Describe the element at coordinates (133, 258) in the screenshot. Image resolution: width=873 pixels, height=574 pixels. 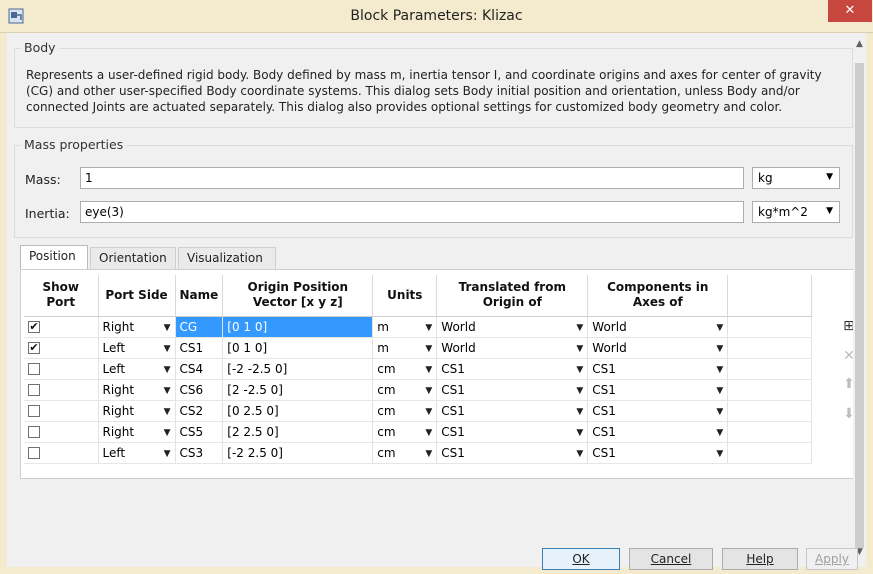
I see `tab-orientation: Orientation` at that location.